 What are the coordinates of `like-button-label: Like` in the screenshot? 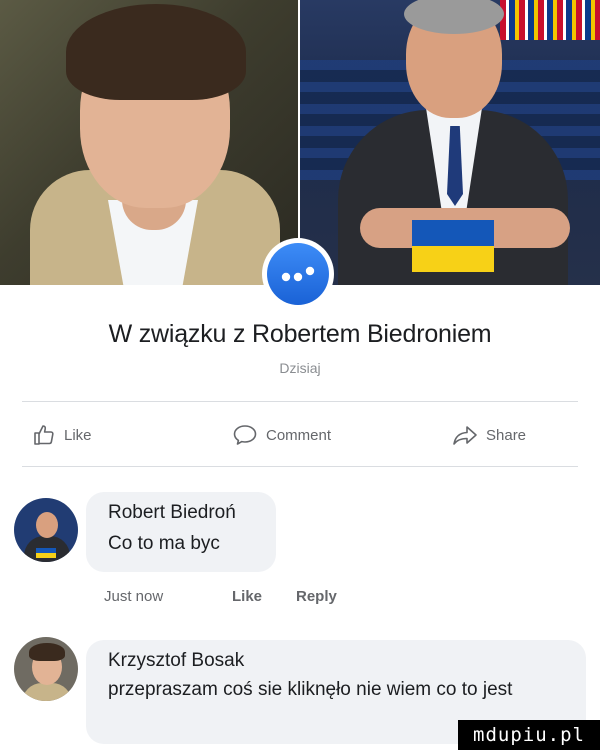 It's located at (78, 435).